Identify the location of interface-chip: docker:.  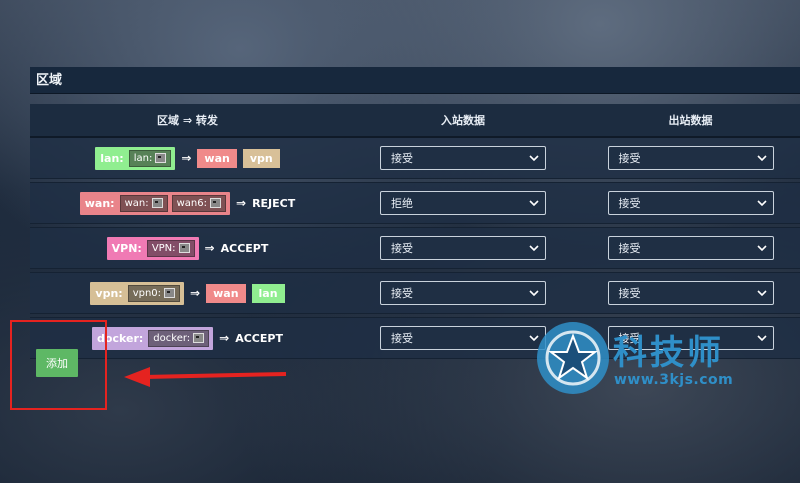
(179, 338).